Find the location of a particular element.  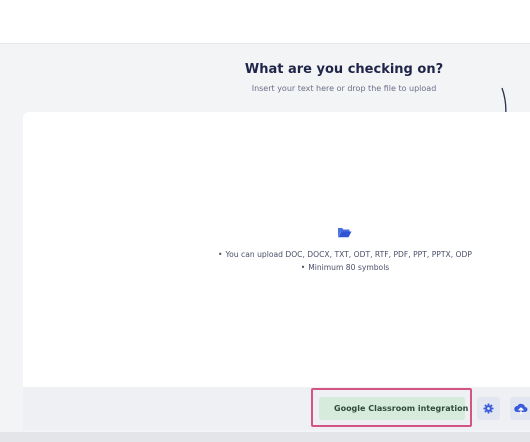

gear-icon is located at coordinates (488, 408).